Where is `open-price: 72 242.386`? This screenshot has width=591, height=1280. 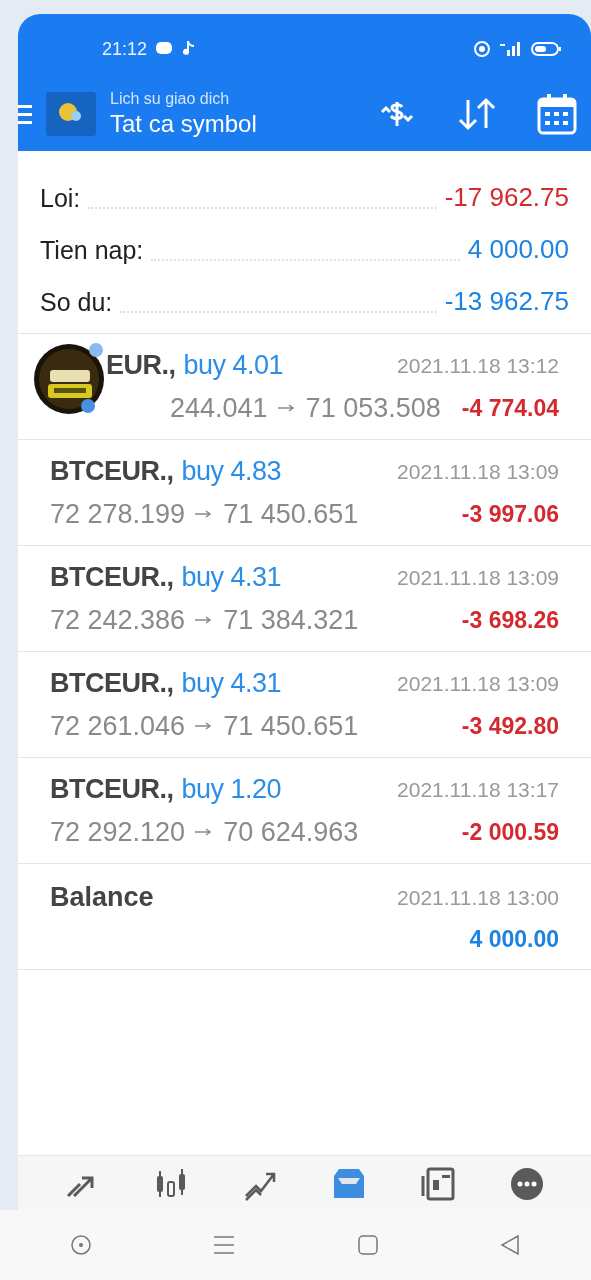
open-price: 72 242.386 is located at coordinates (118, 620).